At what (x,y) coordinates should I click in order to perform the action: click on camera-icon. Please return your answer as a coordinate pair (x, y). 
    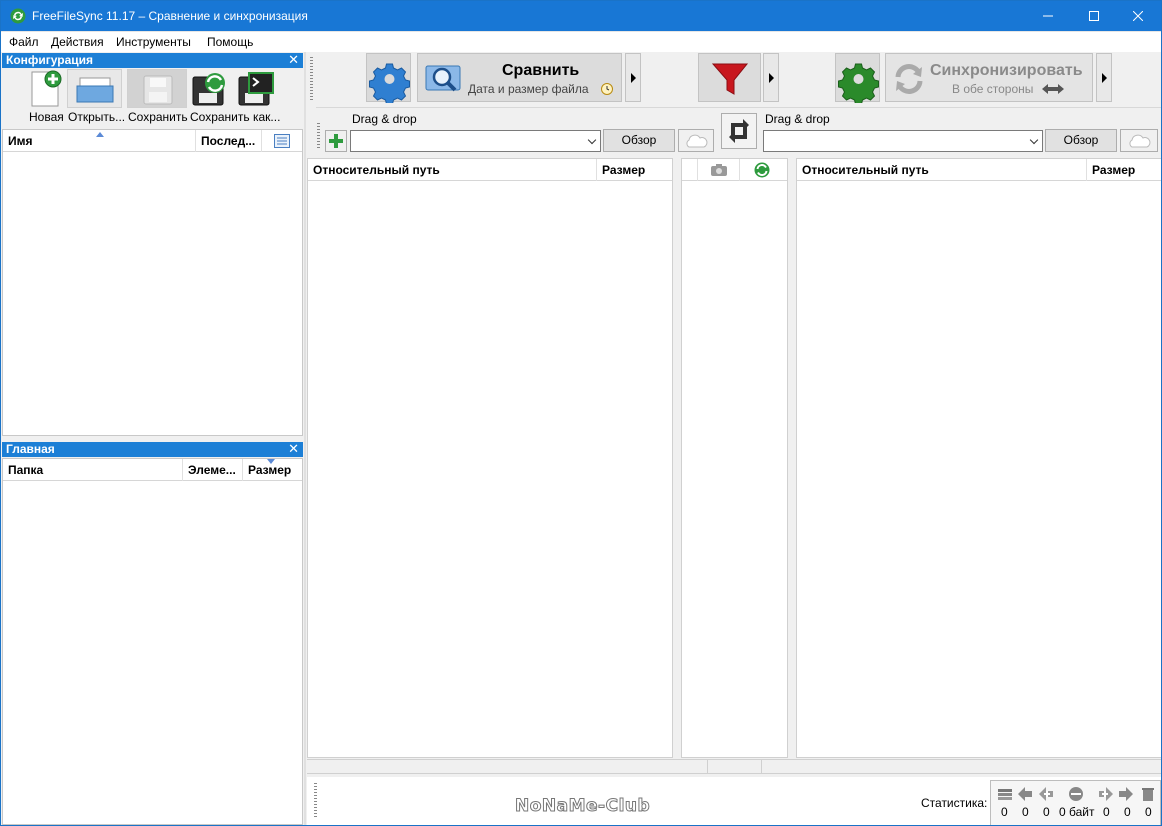
    Looking at the image, I should click on (719, 170).